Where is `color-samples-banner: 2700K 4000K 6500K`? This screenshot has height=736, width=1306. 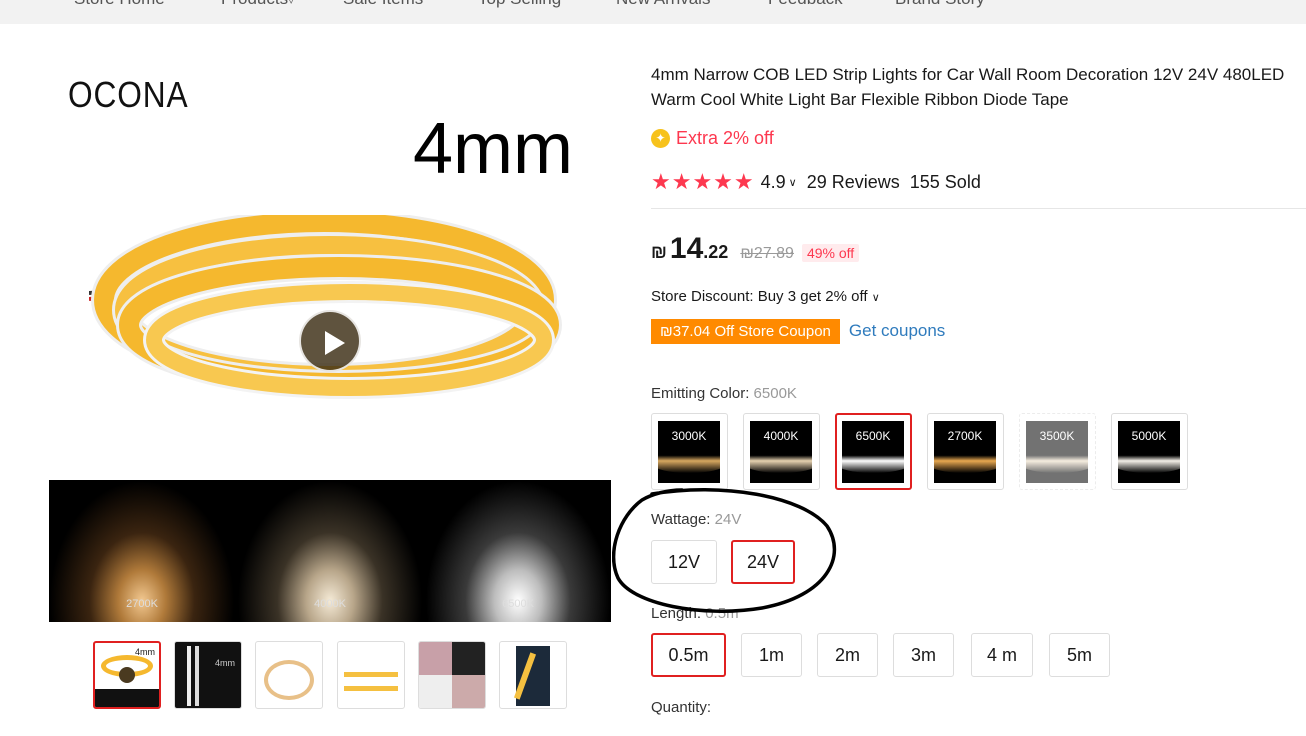
color-samples-banner: 2700K 4000K 6500K is located at coordinates (330, 551).